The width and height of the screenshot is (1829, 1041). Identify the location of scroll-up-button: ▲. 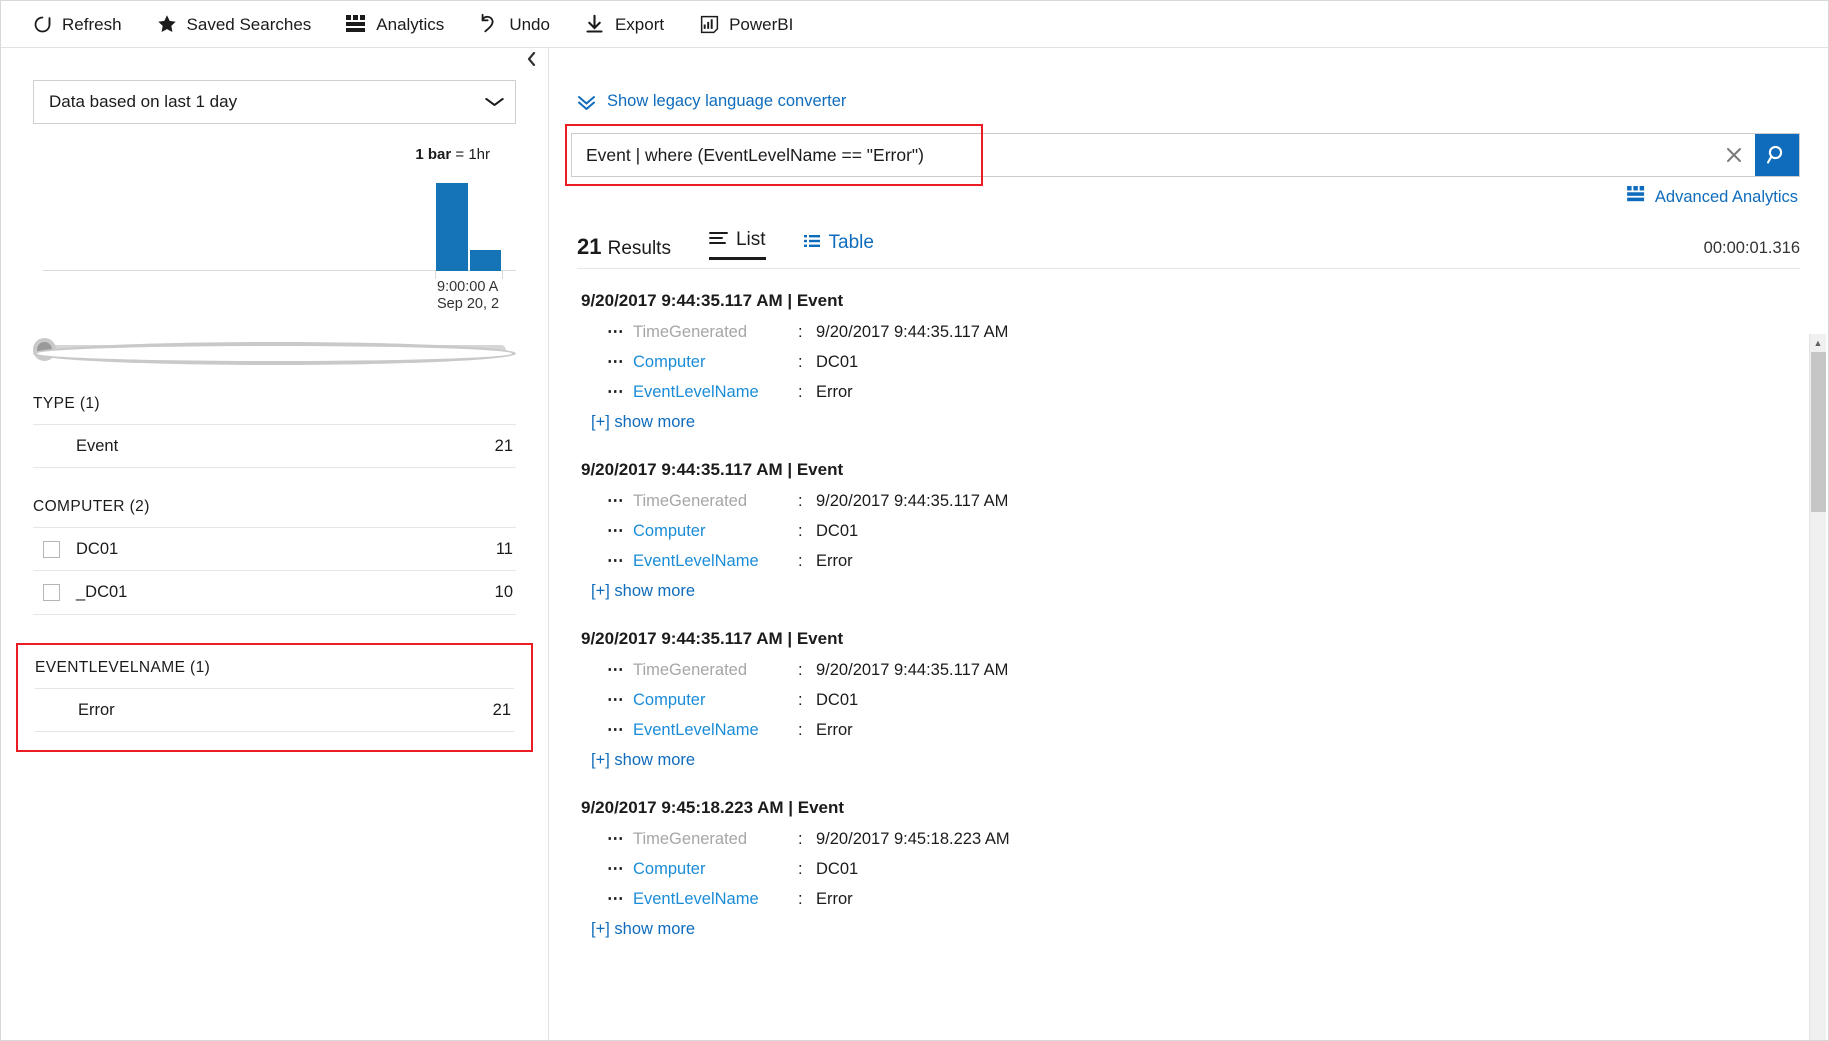
(1818, 342).